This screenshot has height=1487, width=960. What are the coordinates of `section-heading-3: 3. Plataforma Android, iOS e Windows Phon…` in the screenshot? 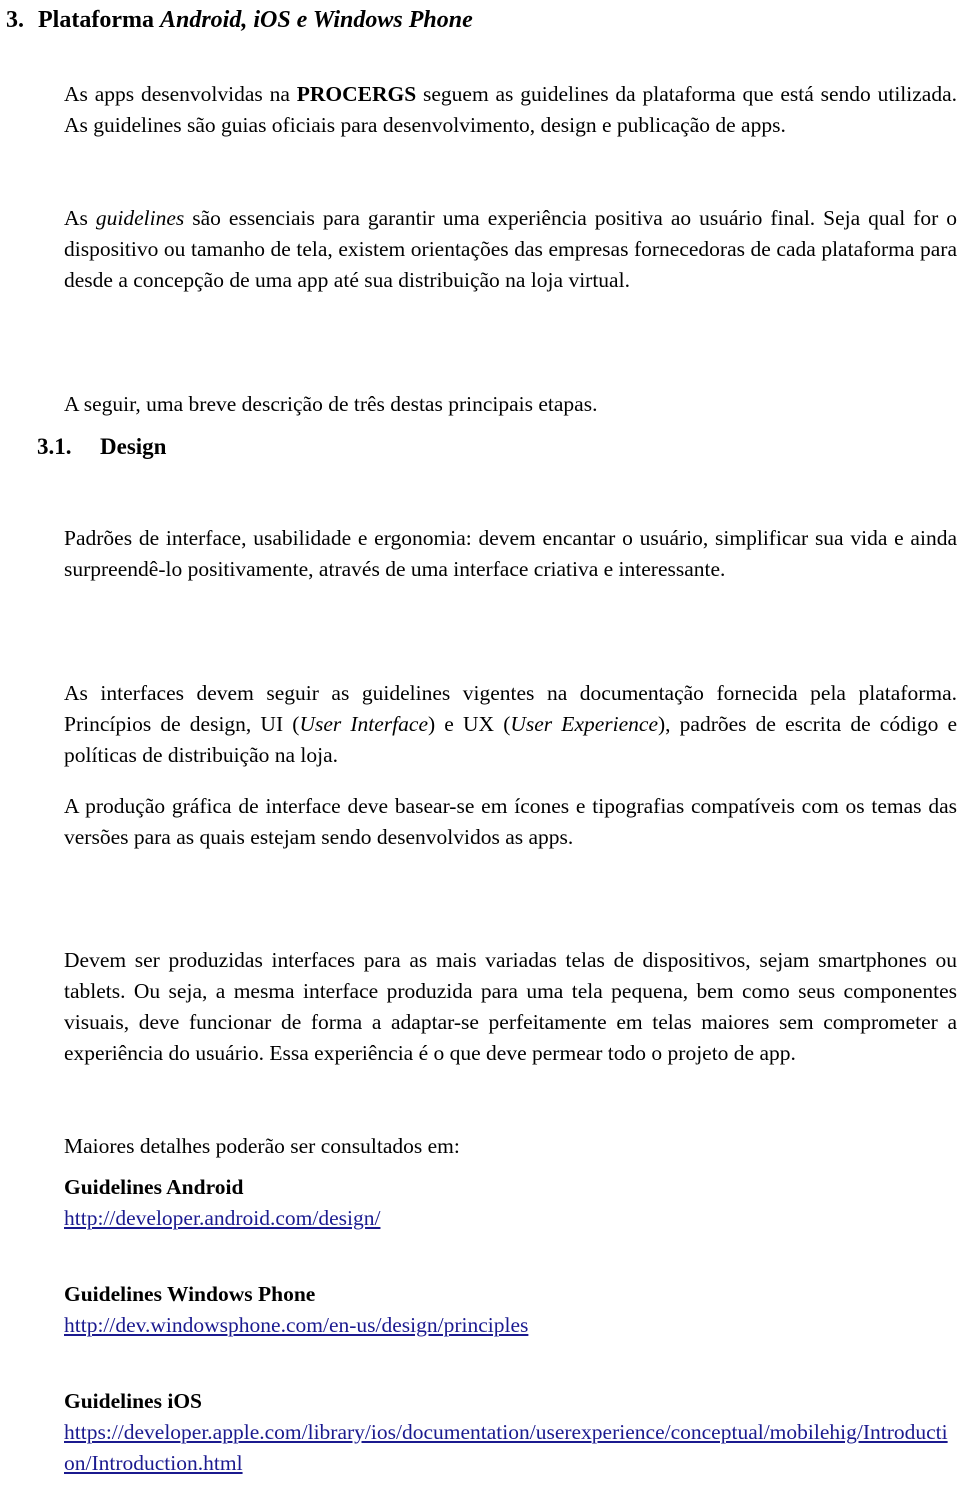 It's located at (478, 20).